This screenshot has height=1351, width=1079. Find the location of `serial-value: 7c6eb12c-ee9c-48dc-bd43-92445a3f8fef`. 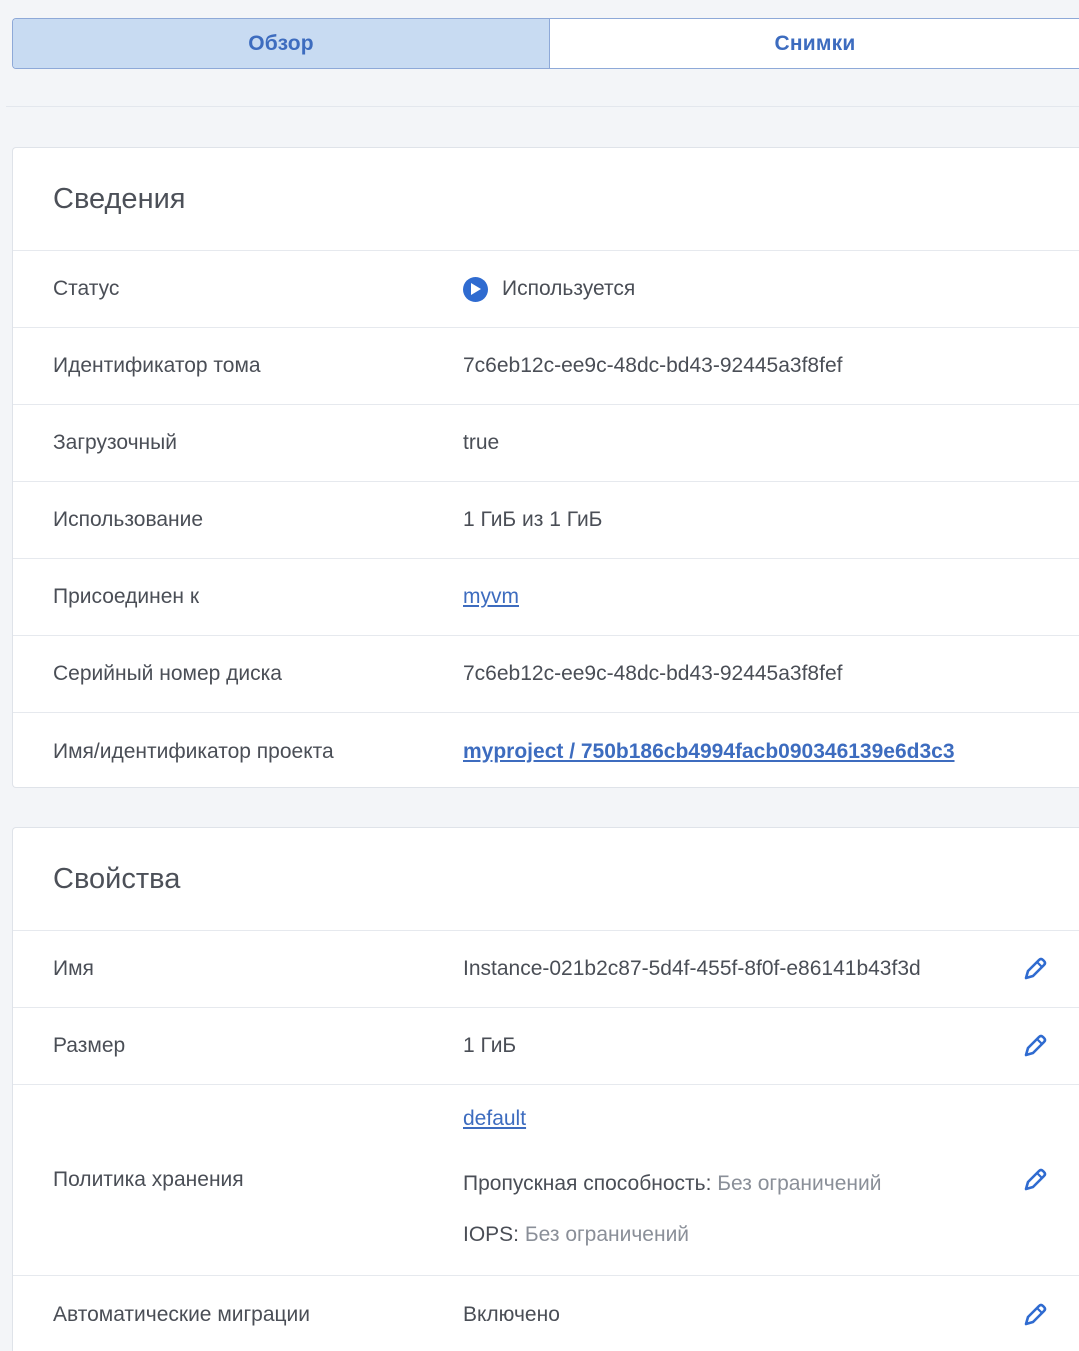

serial-value: 7c6eb12c-ee9c-48dc-bd43-92445a3f8fef is located at coordinates (653, 673).